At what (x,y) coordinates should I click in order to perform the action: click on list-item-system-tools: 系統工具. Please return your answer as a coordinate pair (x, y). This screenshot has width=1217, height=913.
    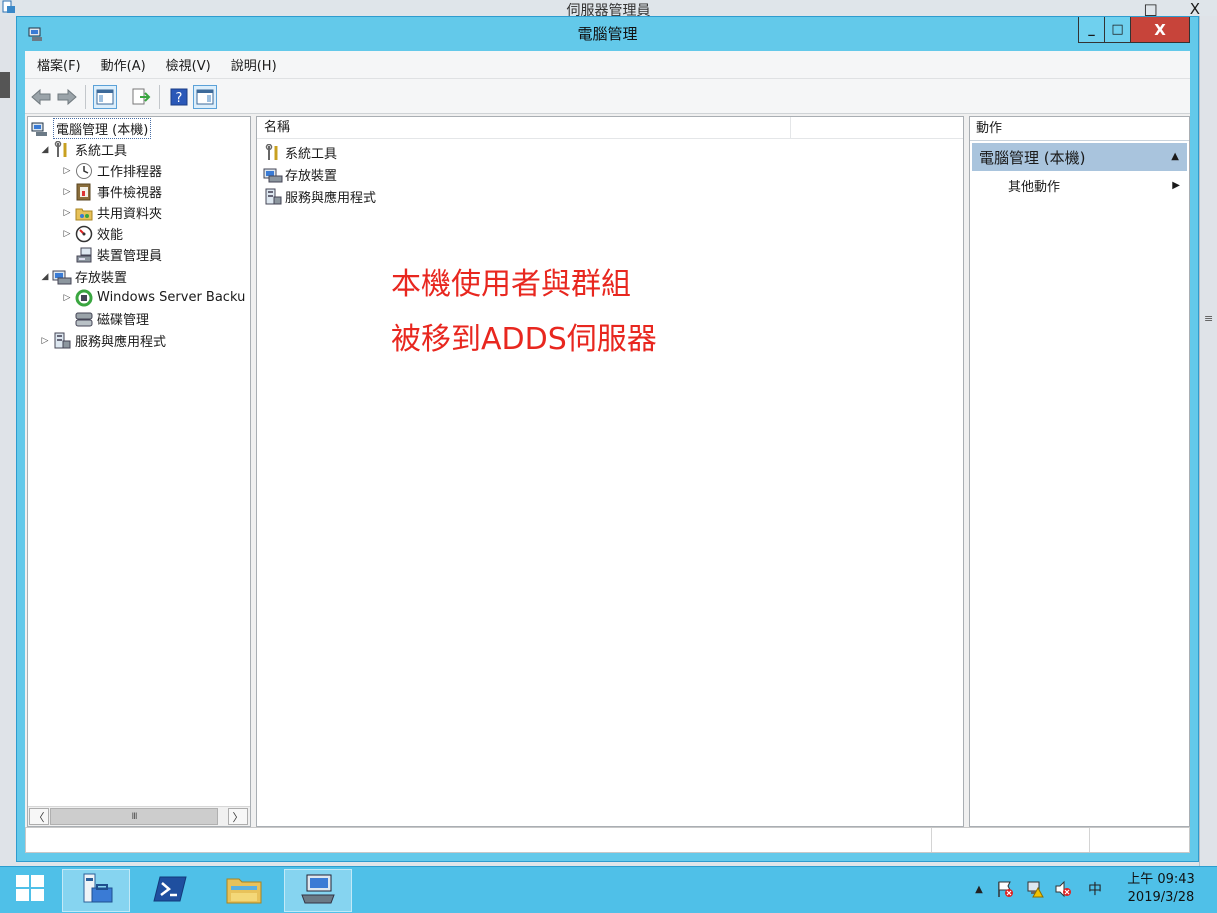
    Looking at the image, I should click on (300, 152).